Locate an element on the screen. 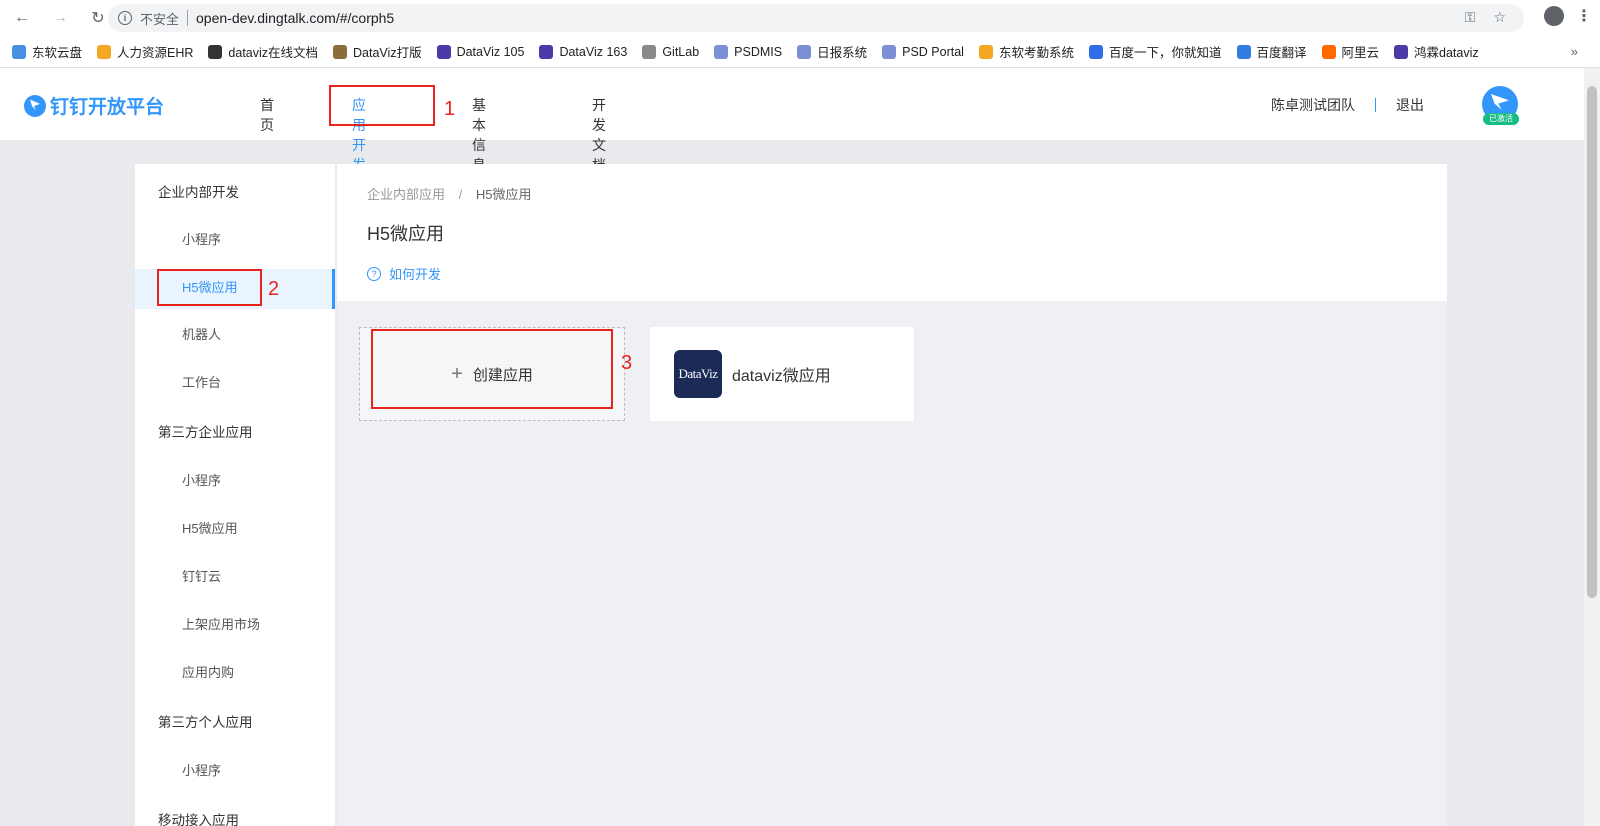 The width and height of the screenshot is (1600, 826). bookmark-item: 日报系统 is located at coordinates (832, 51).